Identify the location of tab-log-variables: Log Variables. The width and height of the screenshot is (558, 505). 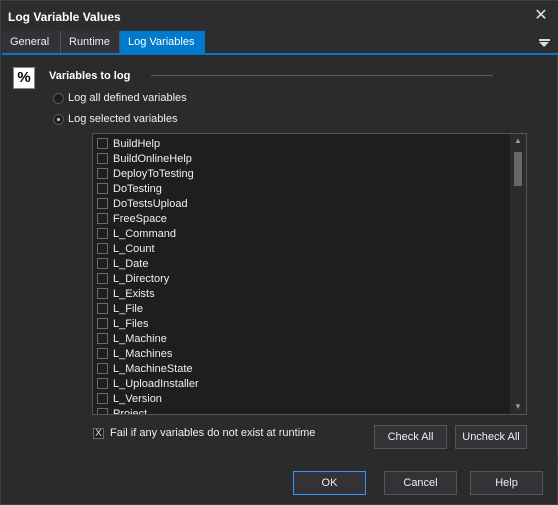
(162, 42).